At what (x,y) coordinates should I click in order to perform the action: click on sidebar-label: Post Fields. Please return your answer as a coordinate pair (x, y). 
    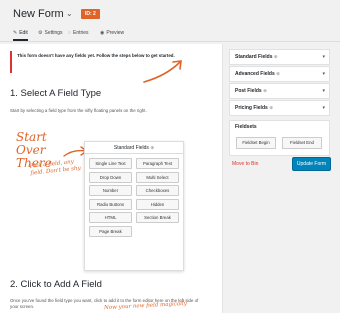
    Looking at the image, I should click on (248, 91).